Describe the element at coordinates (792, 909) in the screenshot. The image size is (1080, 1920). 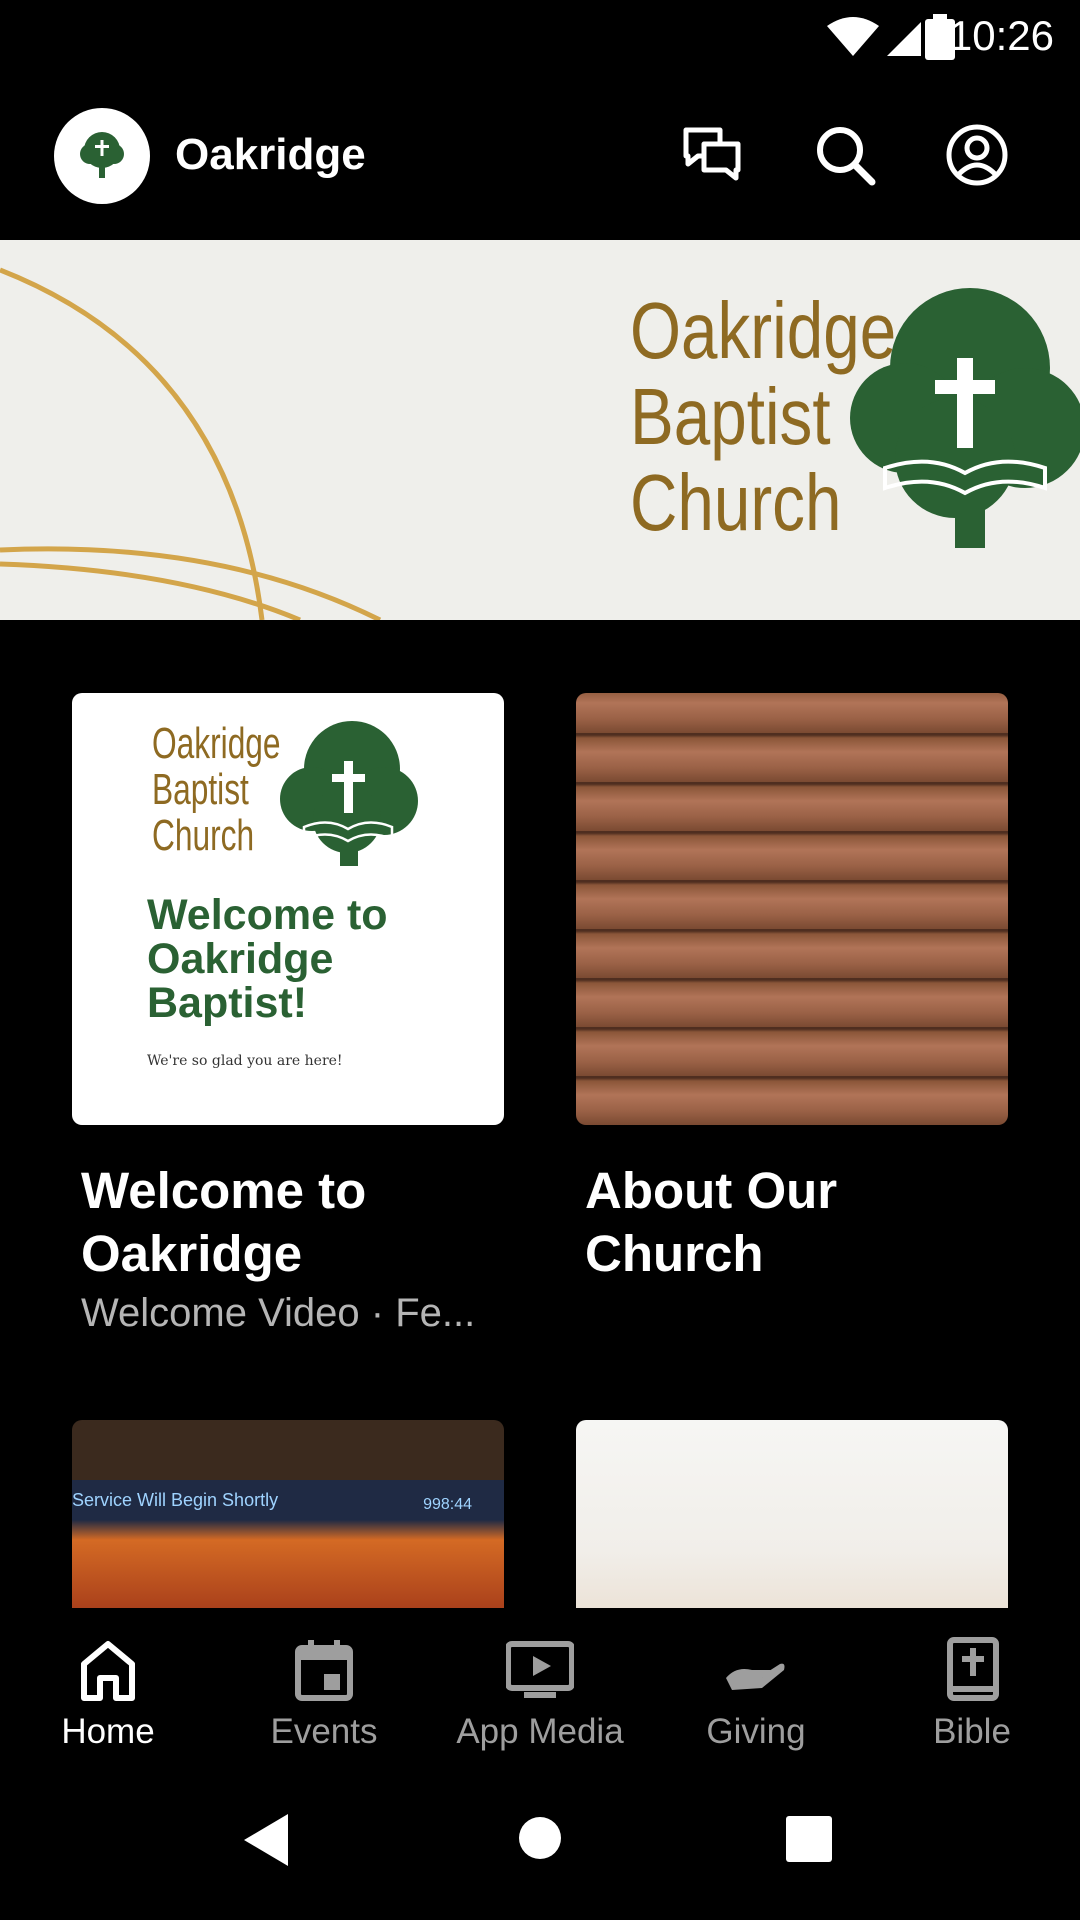
I see `wood-thumbnail` at that location.